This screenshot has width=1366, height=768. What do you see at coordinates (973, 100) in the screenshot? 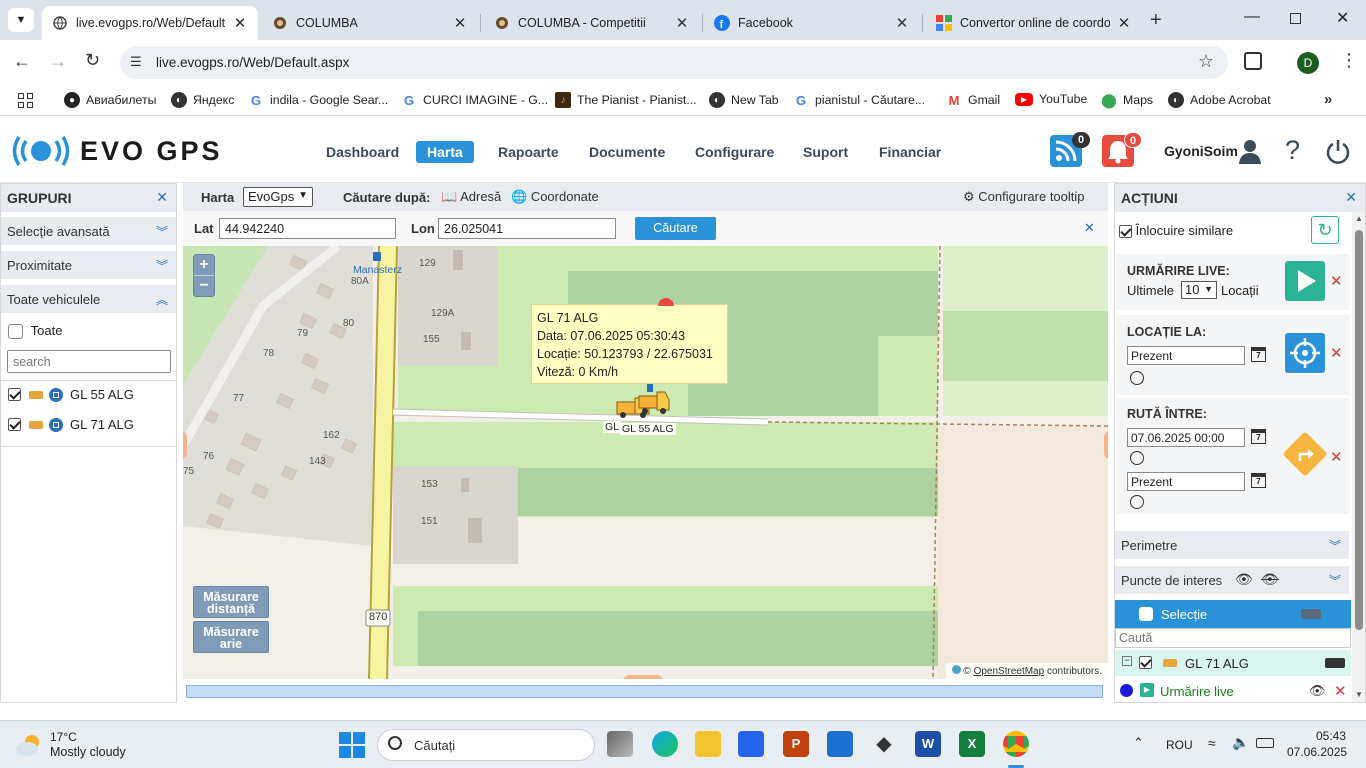
I see `bookmark-item: M Gmail` at bounding box center [973, 100].